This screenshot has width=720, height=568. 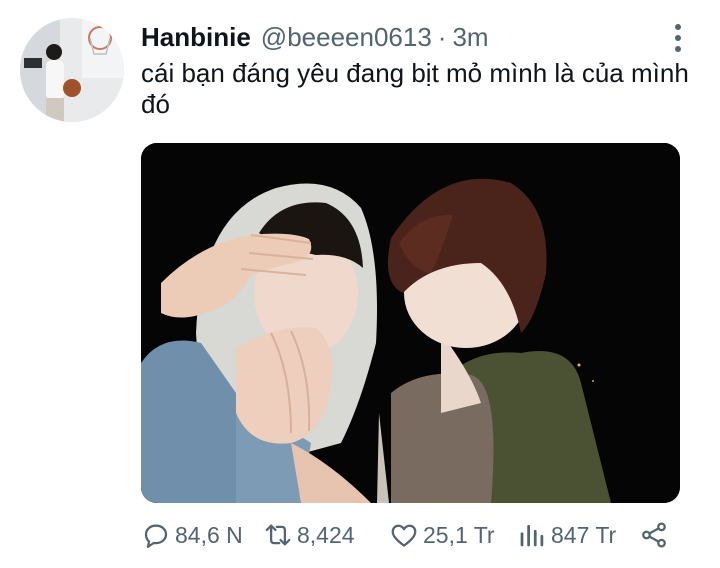 I want to click on reply-icon, so click(x=156, y=536).